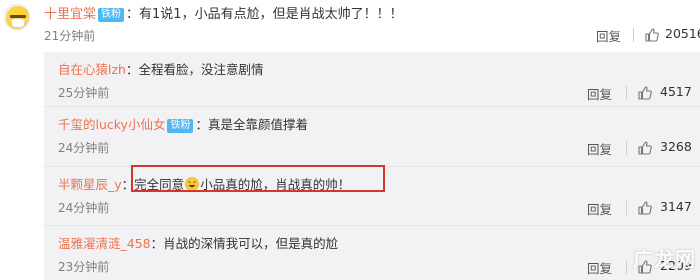  What do you see at coordinates (17, 17) in the screenshot?
I see `masked-face-avatar-icon` at bounding box center [17, 17].